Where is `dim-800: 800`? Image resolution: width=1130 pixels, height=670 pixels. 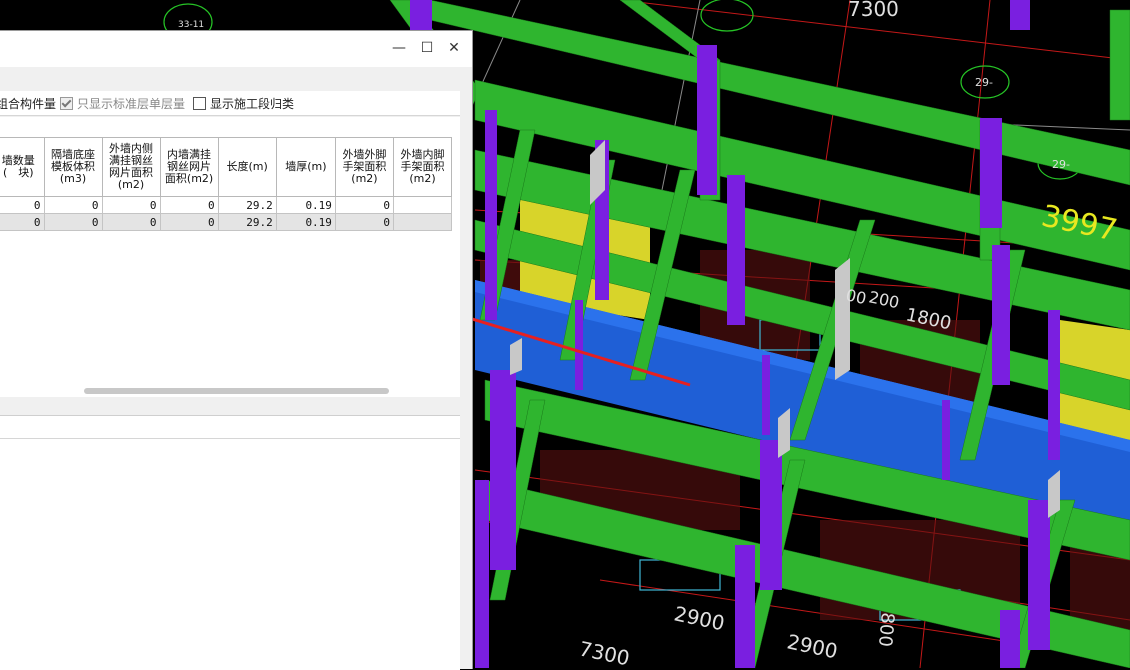
dim-800: 800 is located at coordinates (886, 630).